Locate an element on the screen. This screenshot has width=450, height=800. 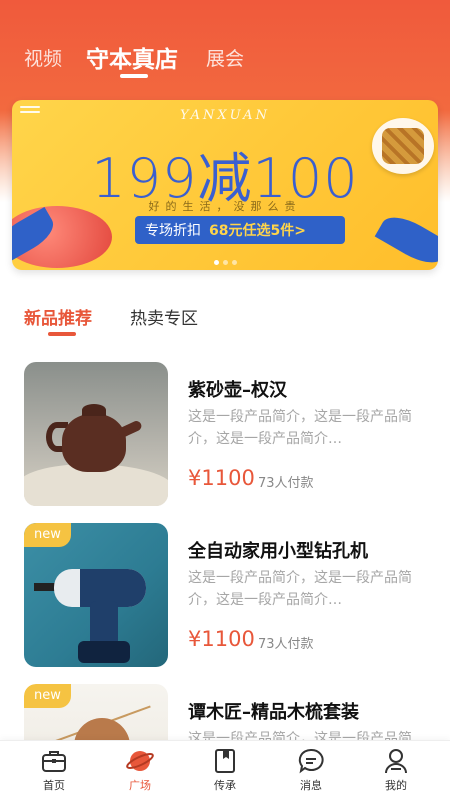
tab-new-arrivals: 新品推荐 is located at coordinates (58, 316).